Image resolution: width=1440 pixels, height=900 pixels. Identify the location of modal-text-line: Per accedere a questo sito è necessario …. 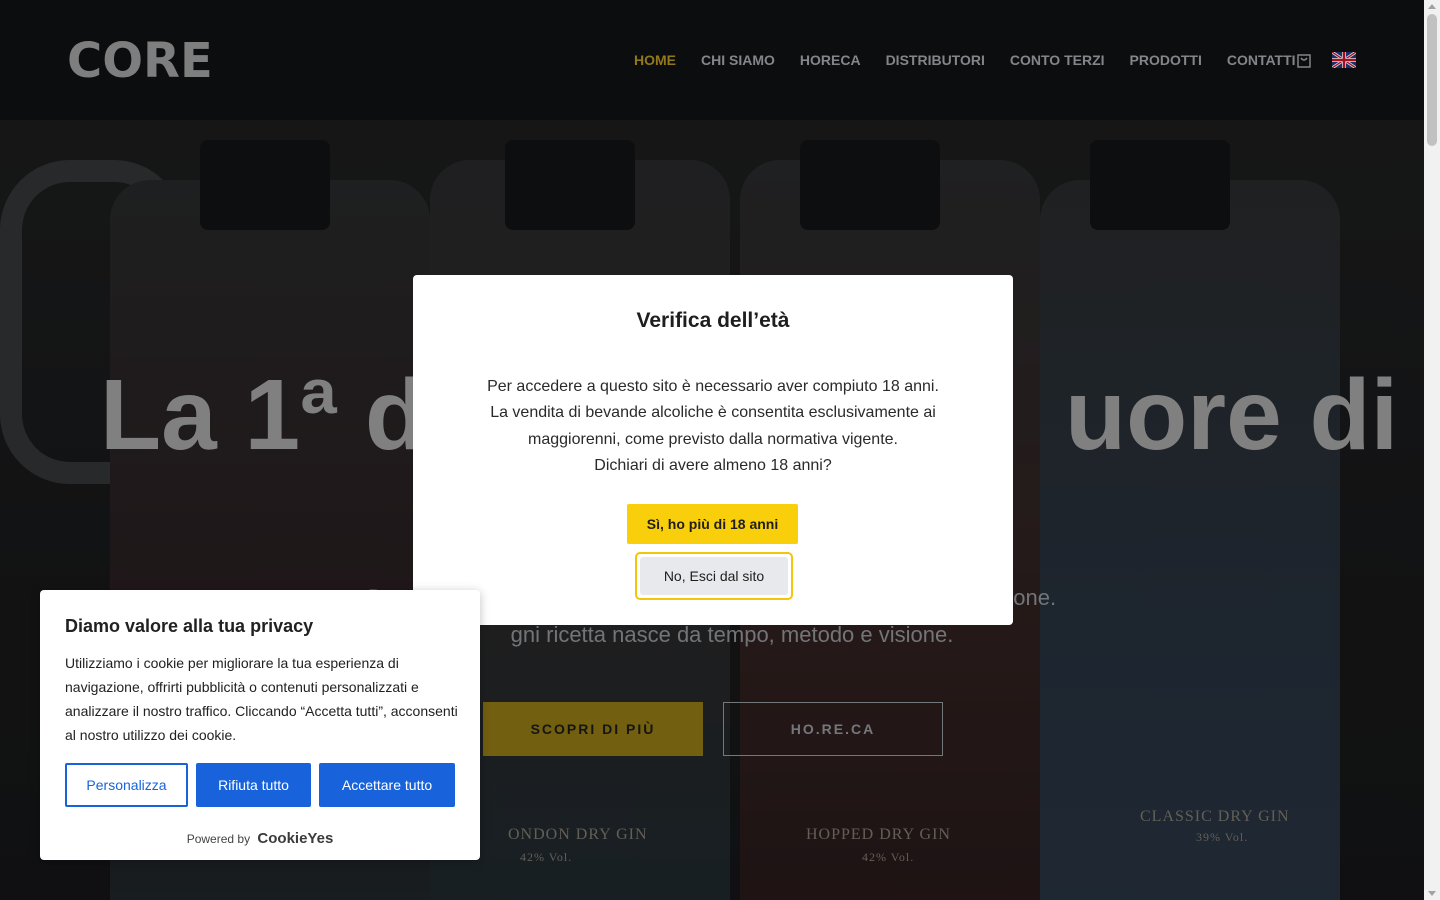
(713, 386).